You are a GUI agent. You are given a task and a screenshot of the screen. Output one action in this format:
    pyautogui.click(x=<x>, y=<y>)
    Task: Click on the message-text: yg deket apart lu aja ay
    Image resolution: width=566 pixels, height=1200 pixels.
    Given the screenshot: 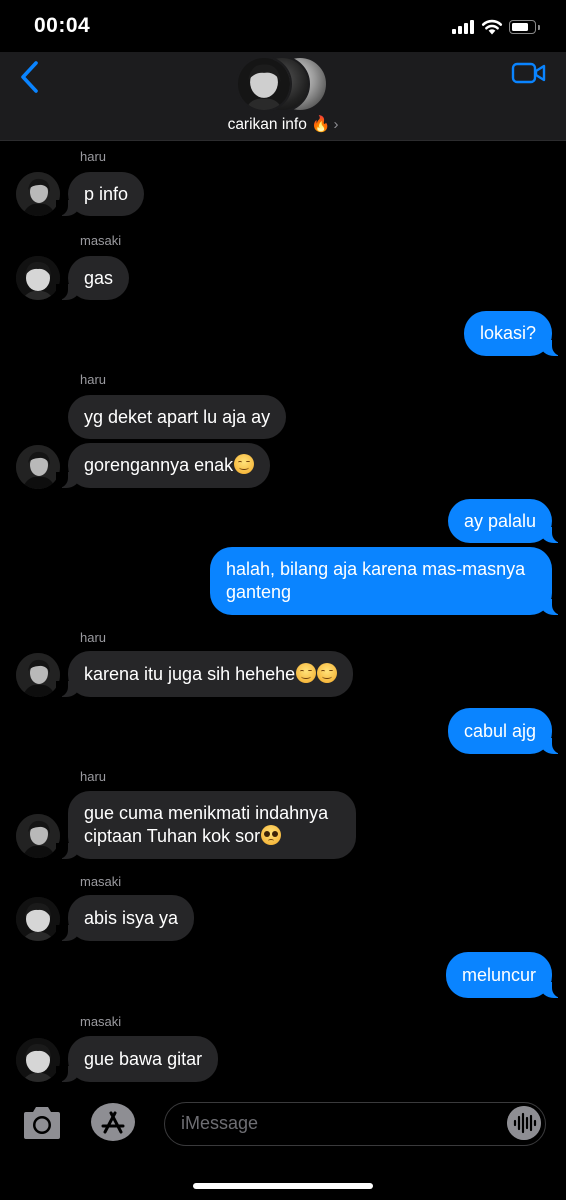 What is the action you would take?
    pyautogui.click(x=177, y=416)
    